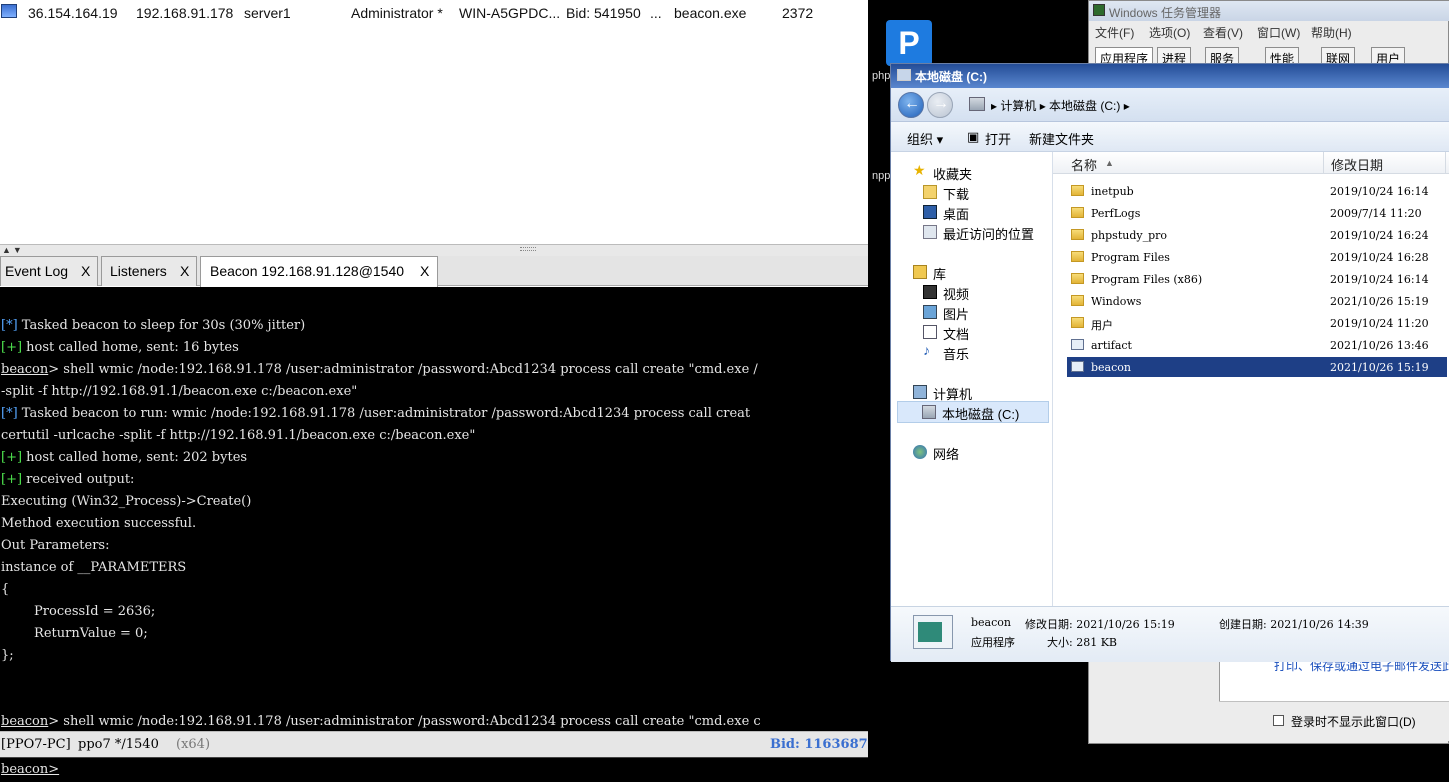 The image size is (1449, 782). I want to click on session-user: Administrator *, so click(397, 13).